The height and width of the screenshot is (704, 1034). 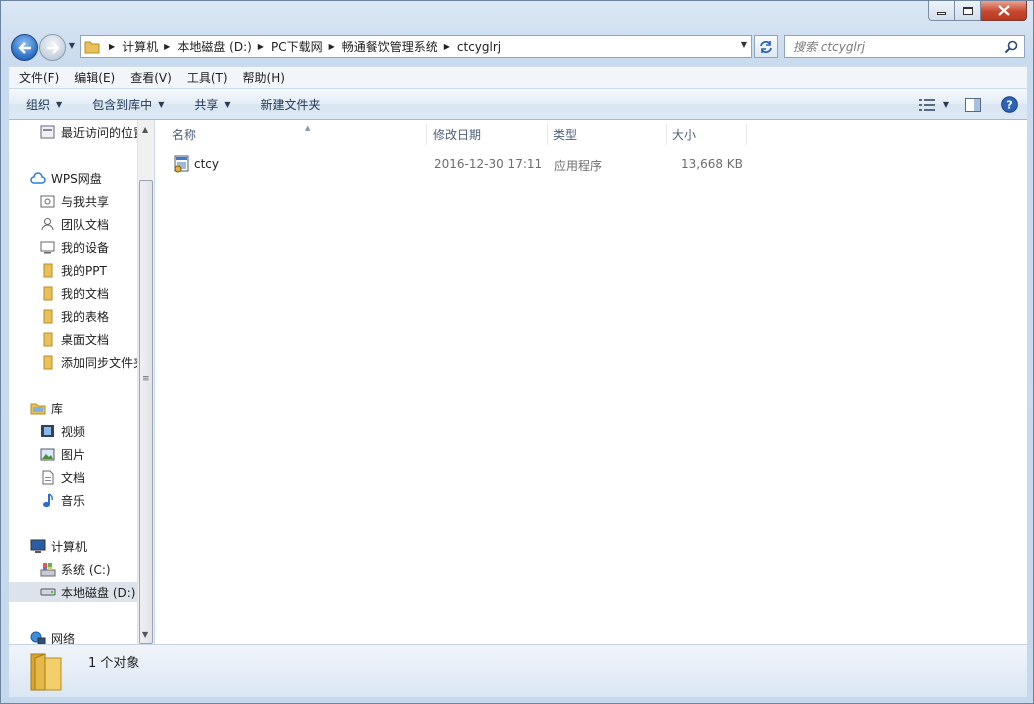 What do you see at coordinates (578, 166) in the screenshot?
I see `file-type: 应用程序` at bounding box center [578, 166].